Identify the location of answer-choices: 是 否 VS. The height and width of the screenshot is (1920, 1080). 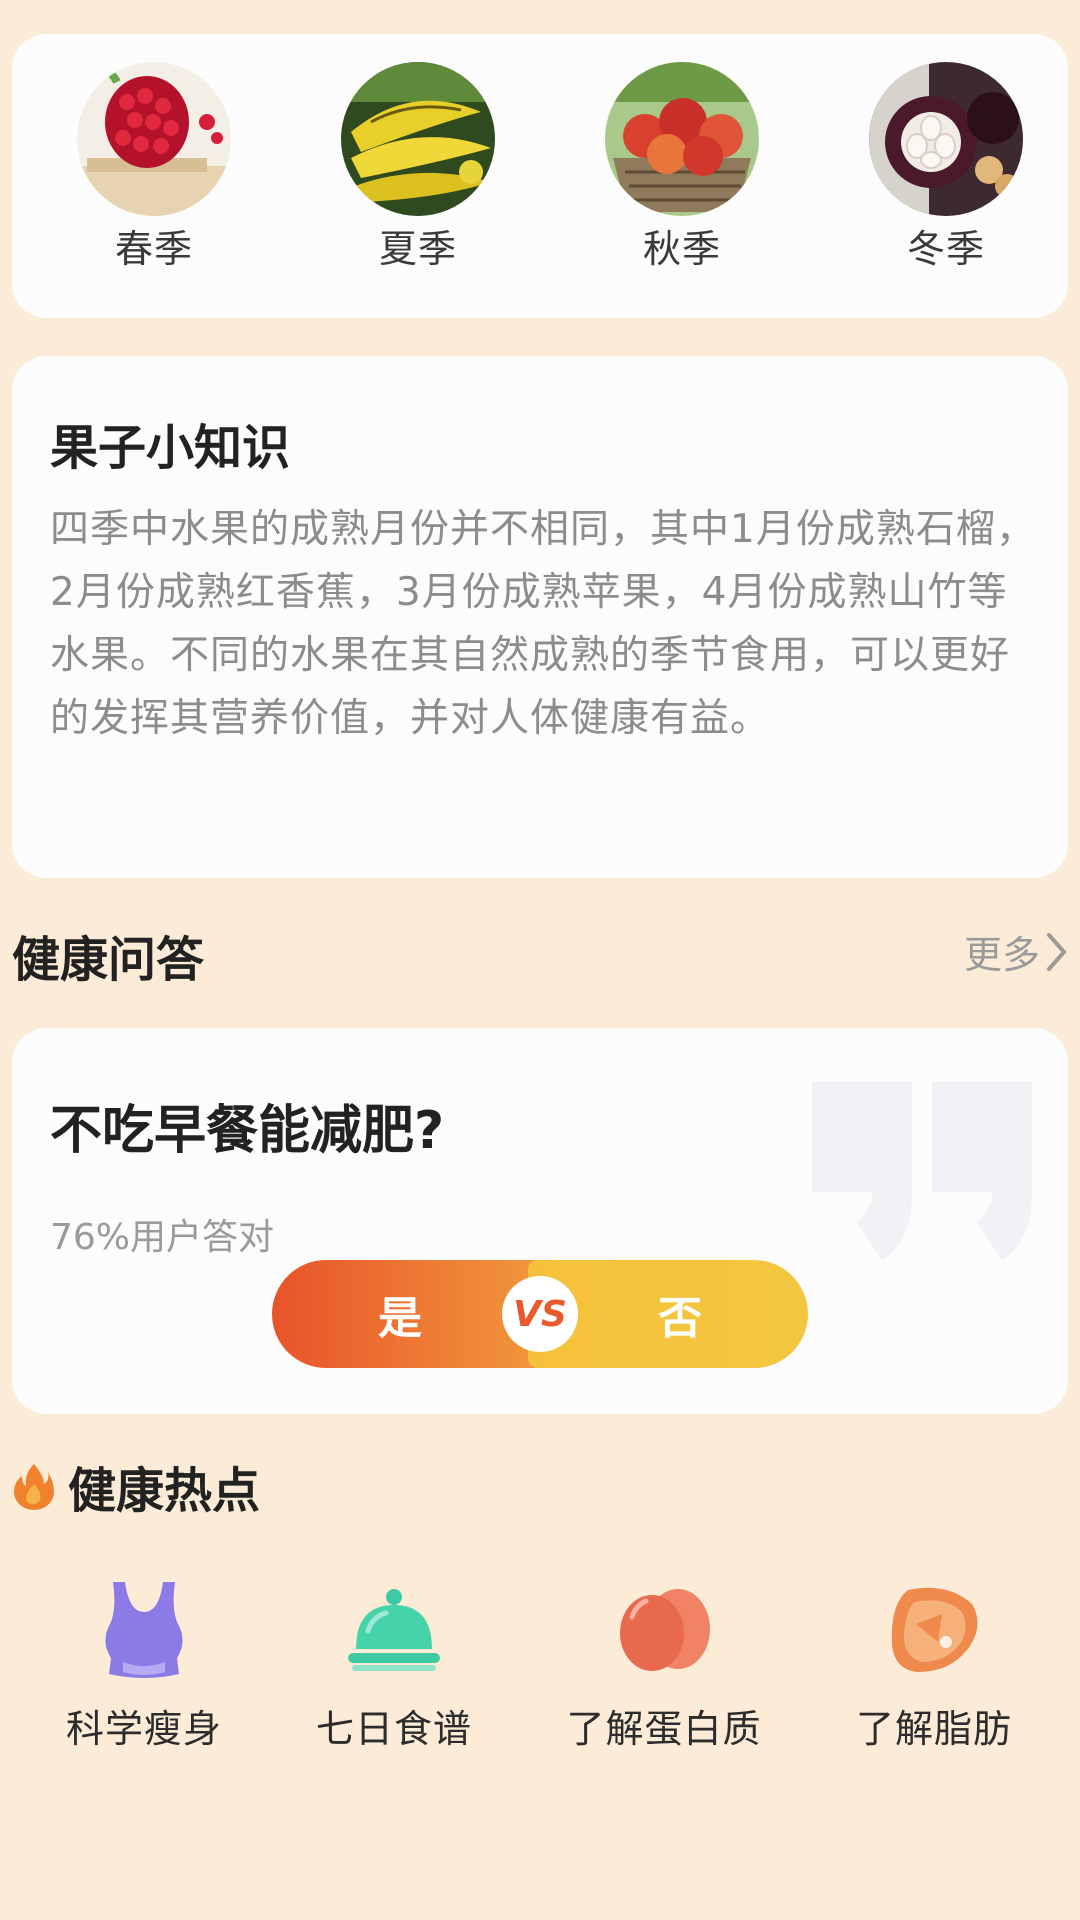
(540, 1314).